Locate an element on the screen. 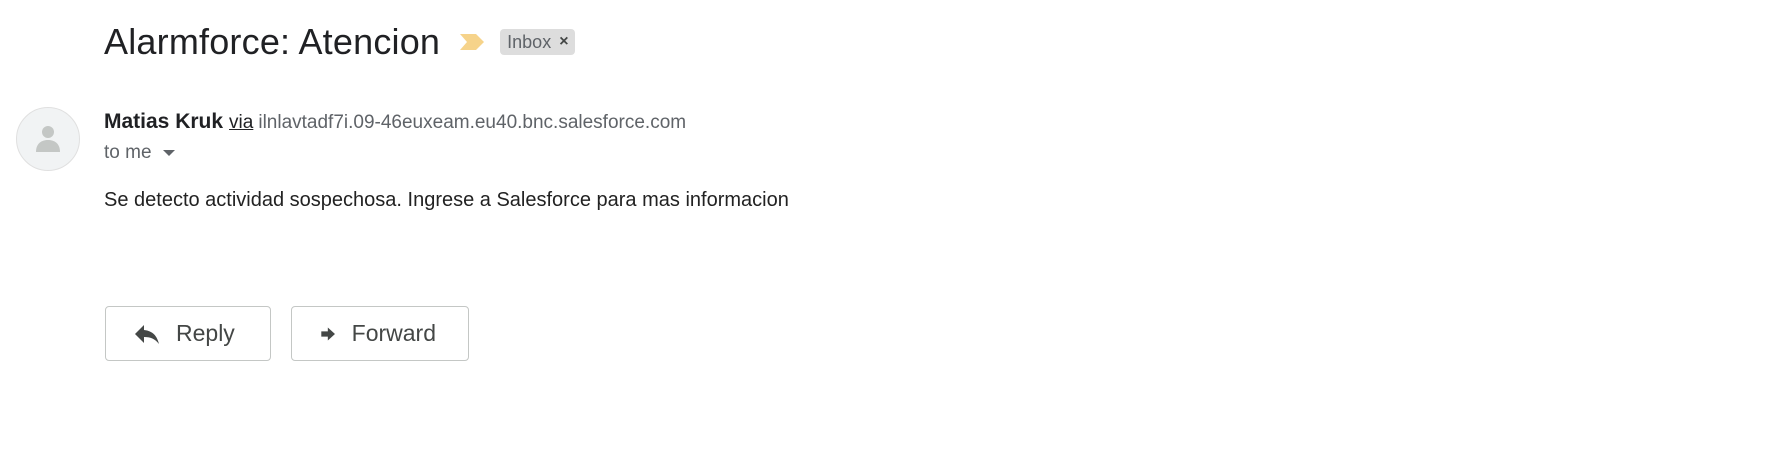  reply-icon is located at coordinates (147, 334).